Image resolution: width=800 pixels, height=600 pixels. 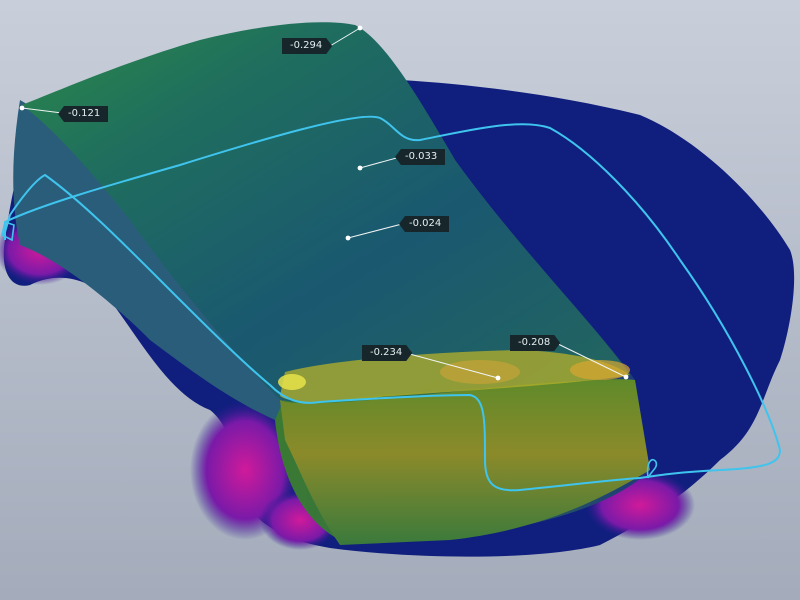 What do you see at coordinates (307, 46) in the screenshot?
I see `deviation-label-0: -0.294` at bounding box center [307, 46].